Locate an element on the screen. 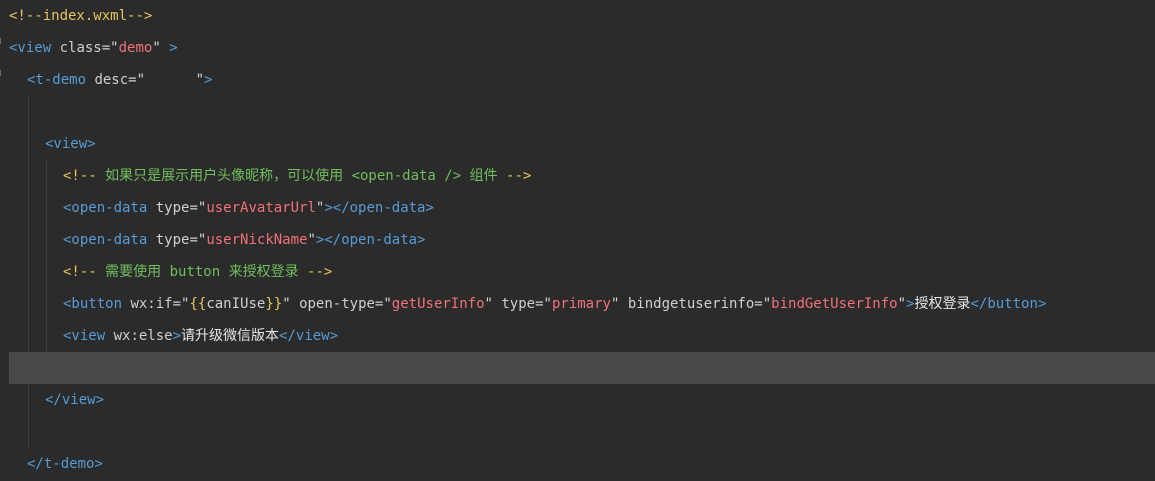  comment-text: index.wxml is located at coordinates (85, 16).